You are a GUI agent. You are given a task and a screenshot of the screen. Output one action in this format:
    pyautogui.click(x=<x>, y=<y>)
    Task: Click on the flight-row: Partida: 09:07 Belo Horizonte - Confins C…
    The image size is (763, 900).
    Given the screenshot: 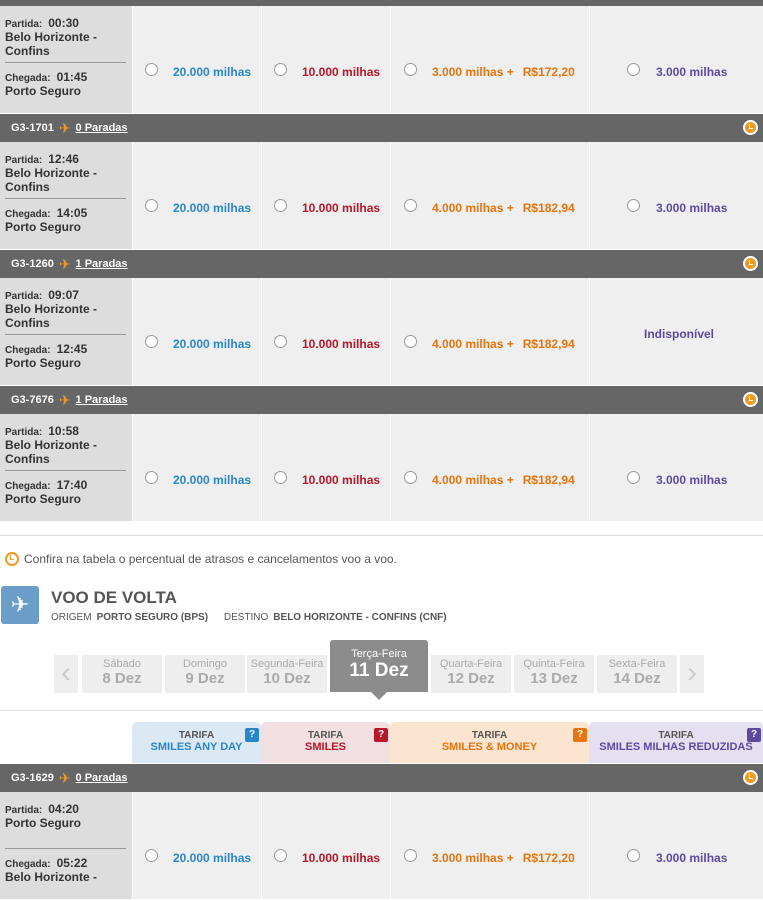 What is the action you would take?
    pyautogui.click(x=381, y=332)
    